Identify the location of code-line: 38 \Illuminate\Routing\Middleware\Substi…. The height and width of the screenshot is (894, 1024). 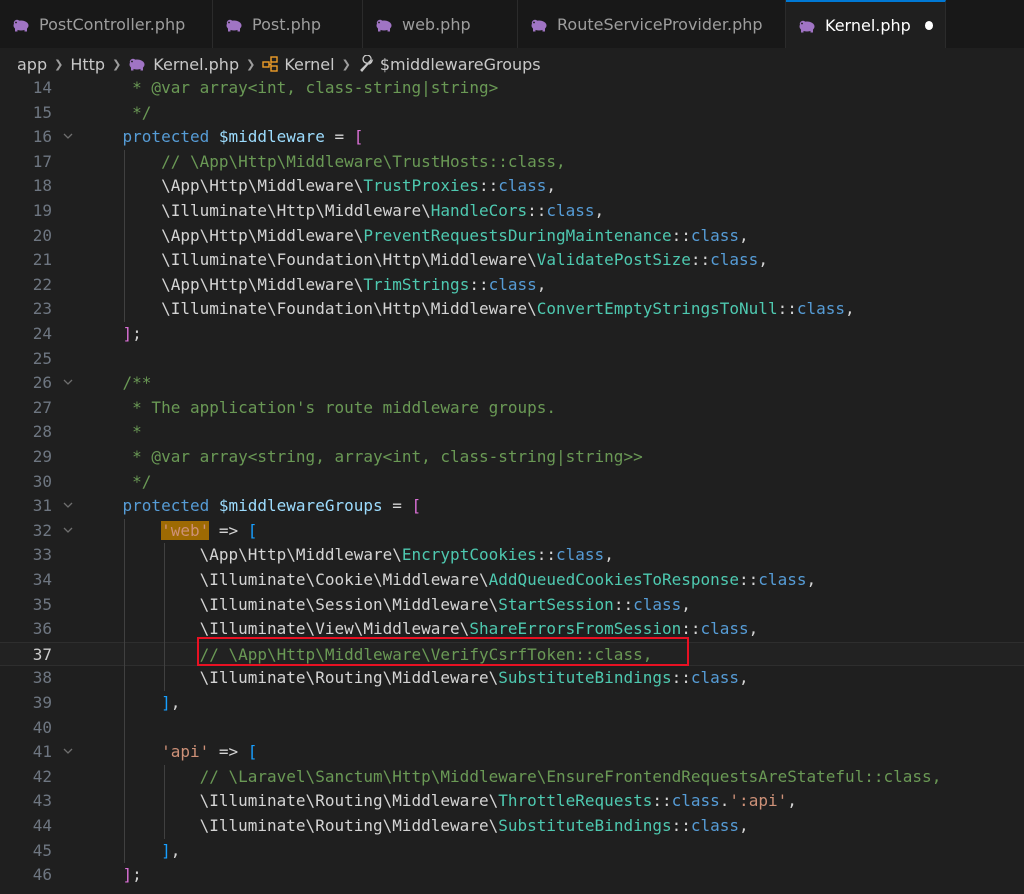
(512, 678).